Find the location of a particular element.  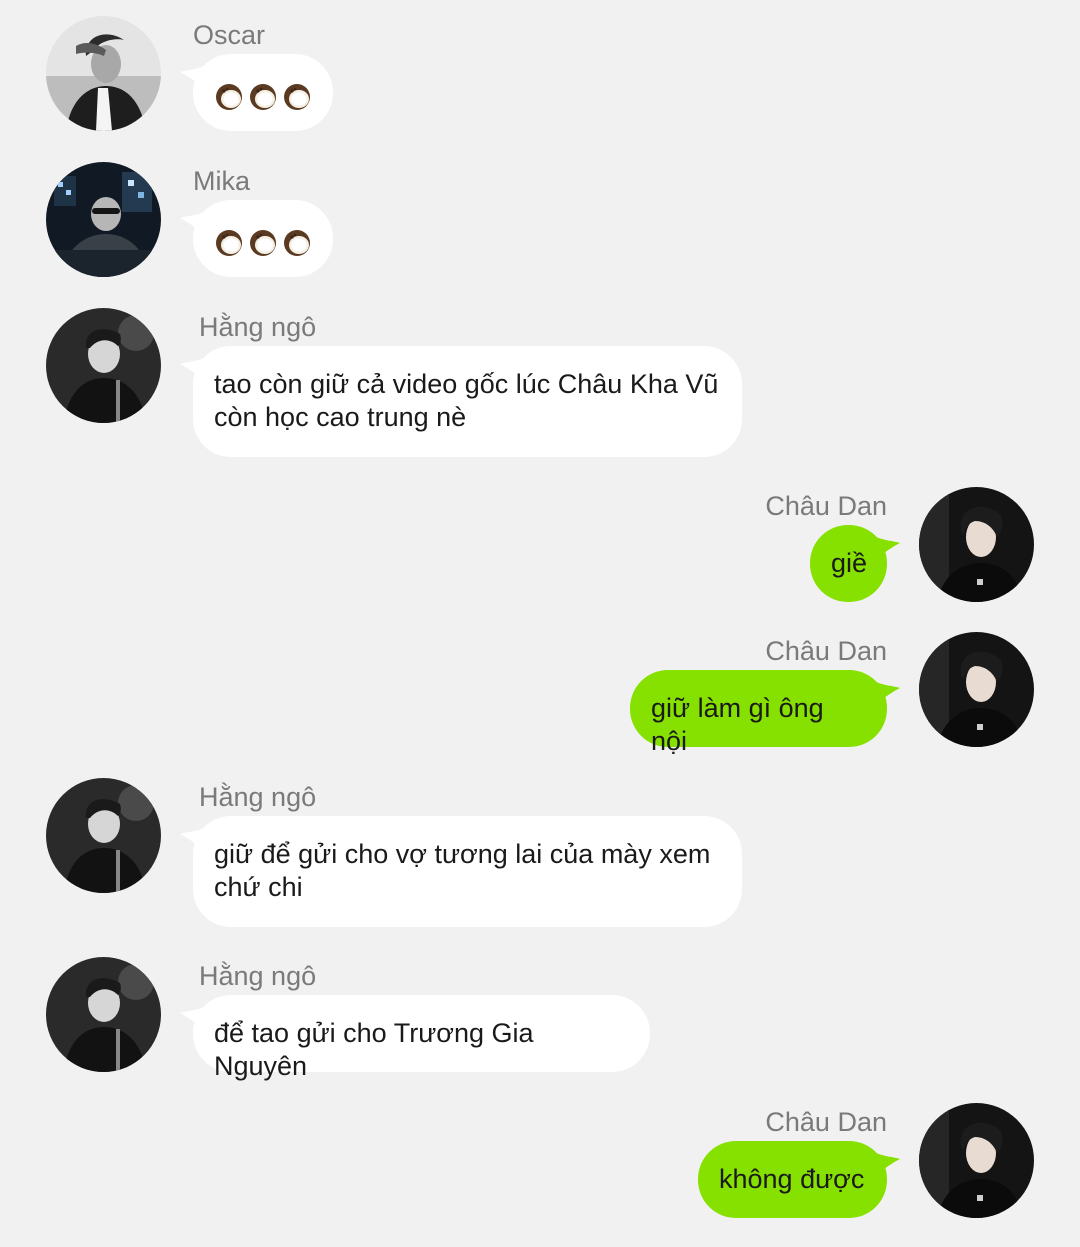

message-text-line: để tao gửi cho Trương Gia Nguyên is located at coordinates (374, 1049).